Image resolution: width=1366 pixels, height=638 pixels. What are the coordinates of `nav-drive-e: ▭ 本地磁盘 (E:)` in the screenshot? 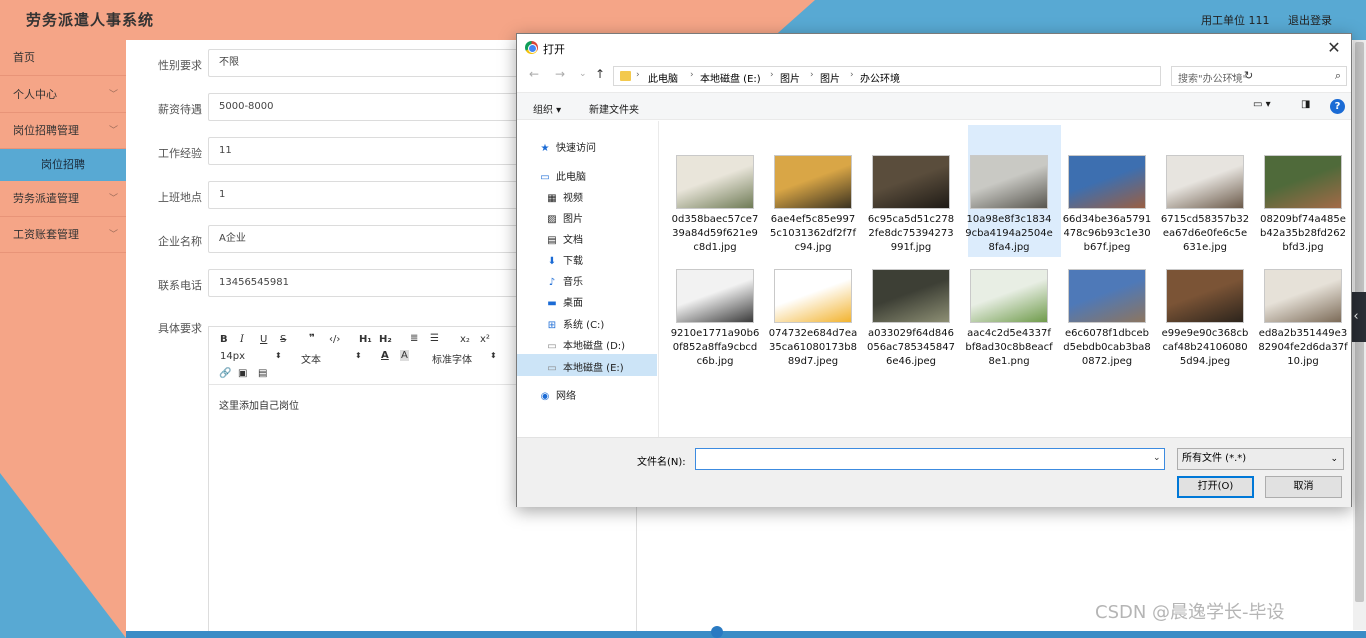 It's located at (584, 366).